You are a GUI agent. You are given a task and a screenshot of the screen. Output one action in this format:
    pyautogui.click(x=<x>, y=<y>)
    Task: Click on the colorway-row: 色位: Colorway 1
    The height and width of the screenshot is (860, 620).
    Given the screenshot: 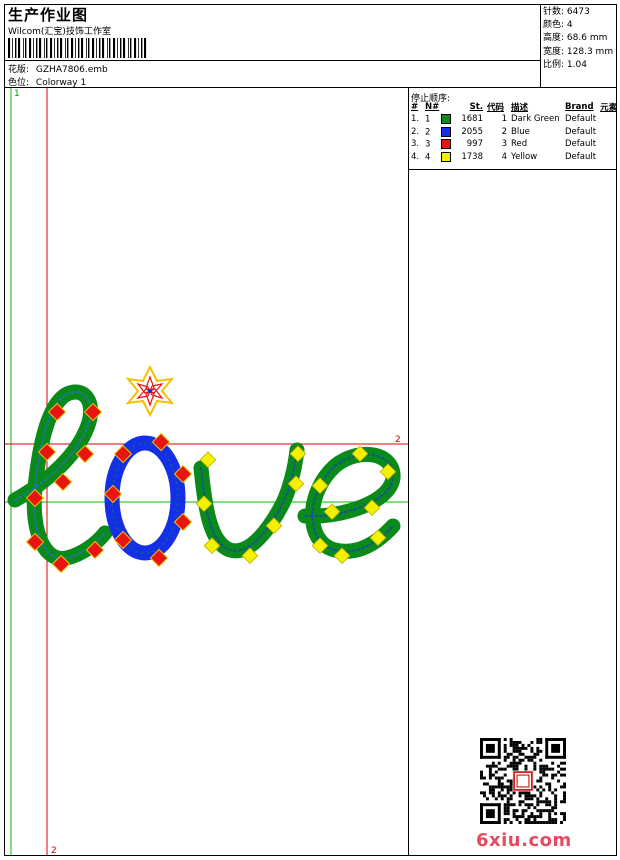 What is the action you would take?
    pyautogui.click(x=47, y=81)
    